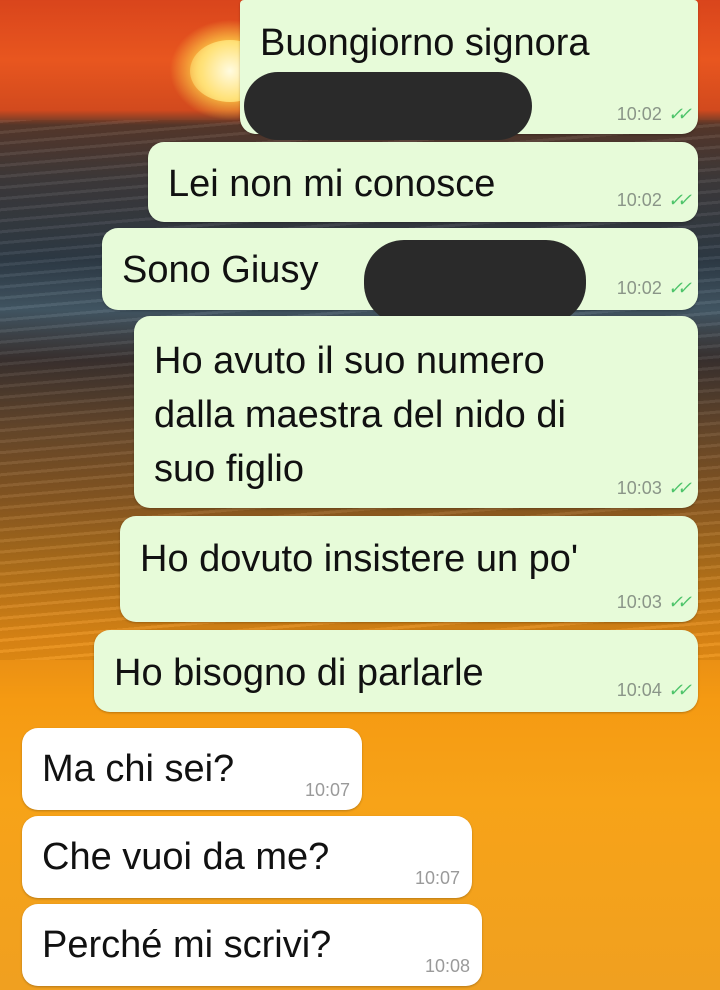  What do you see at coordinates (425, 43) in the screenshot?
I see `message-text: Buongiorno signora` at bounding box center [425, 43].